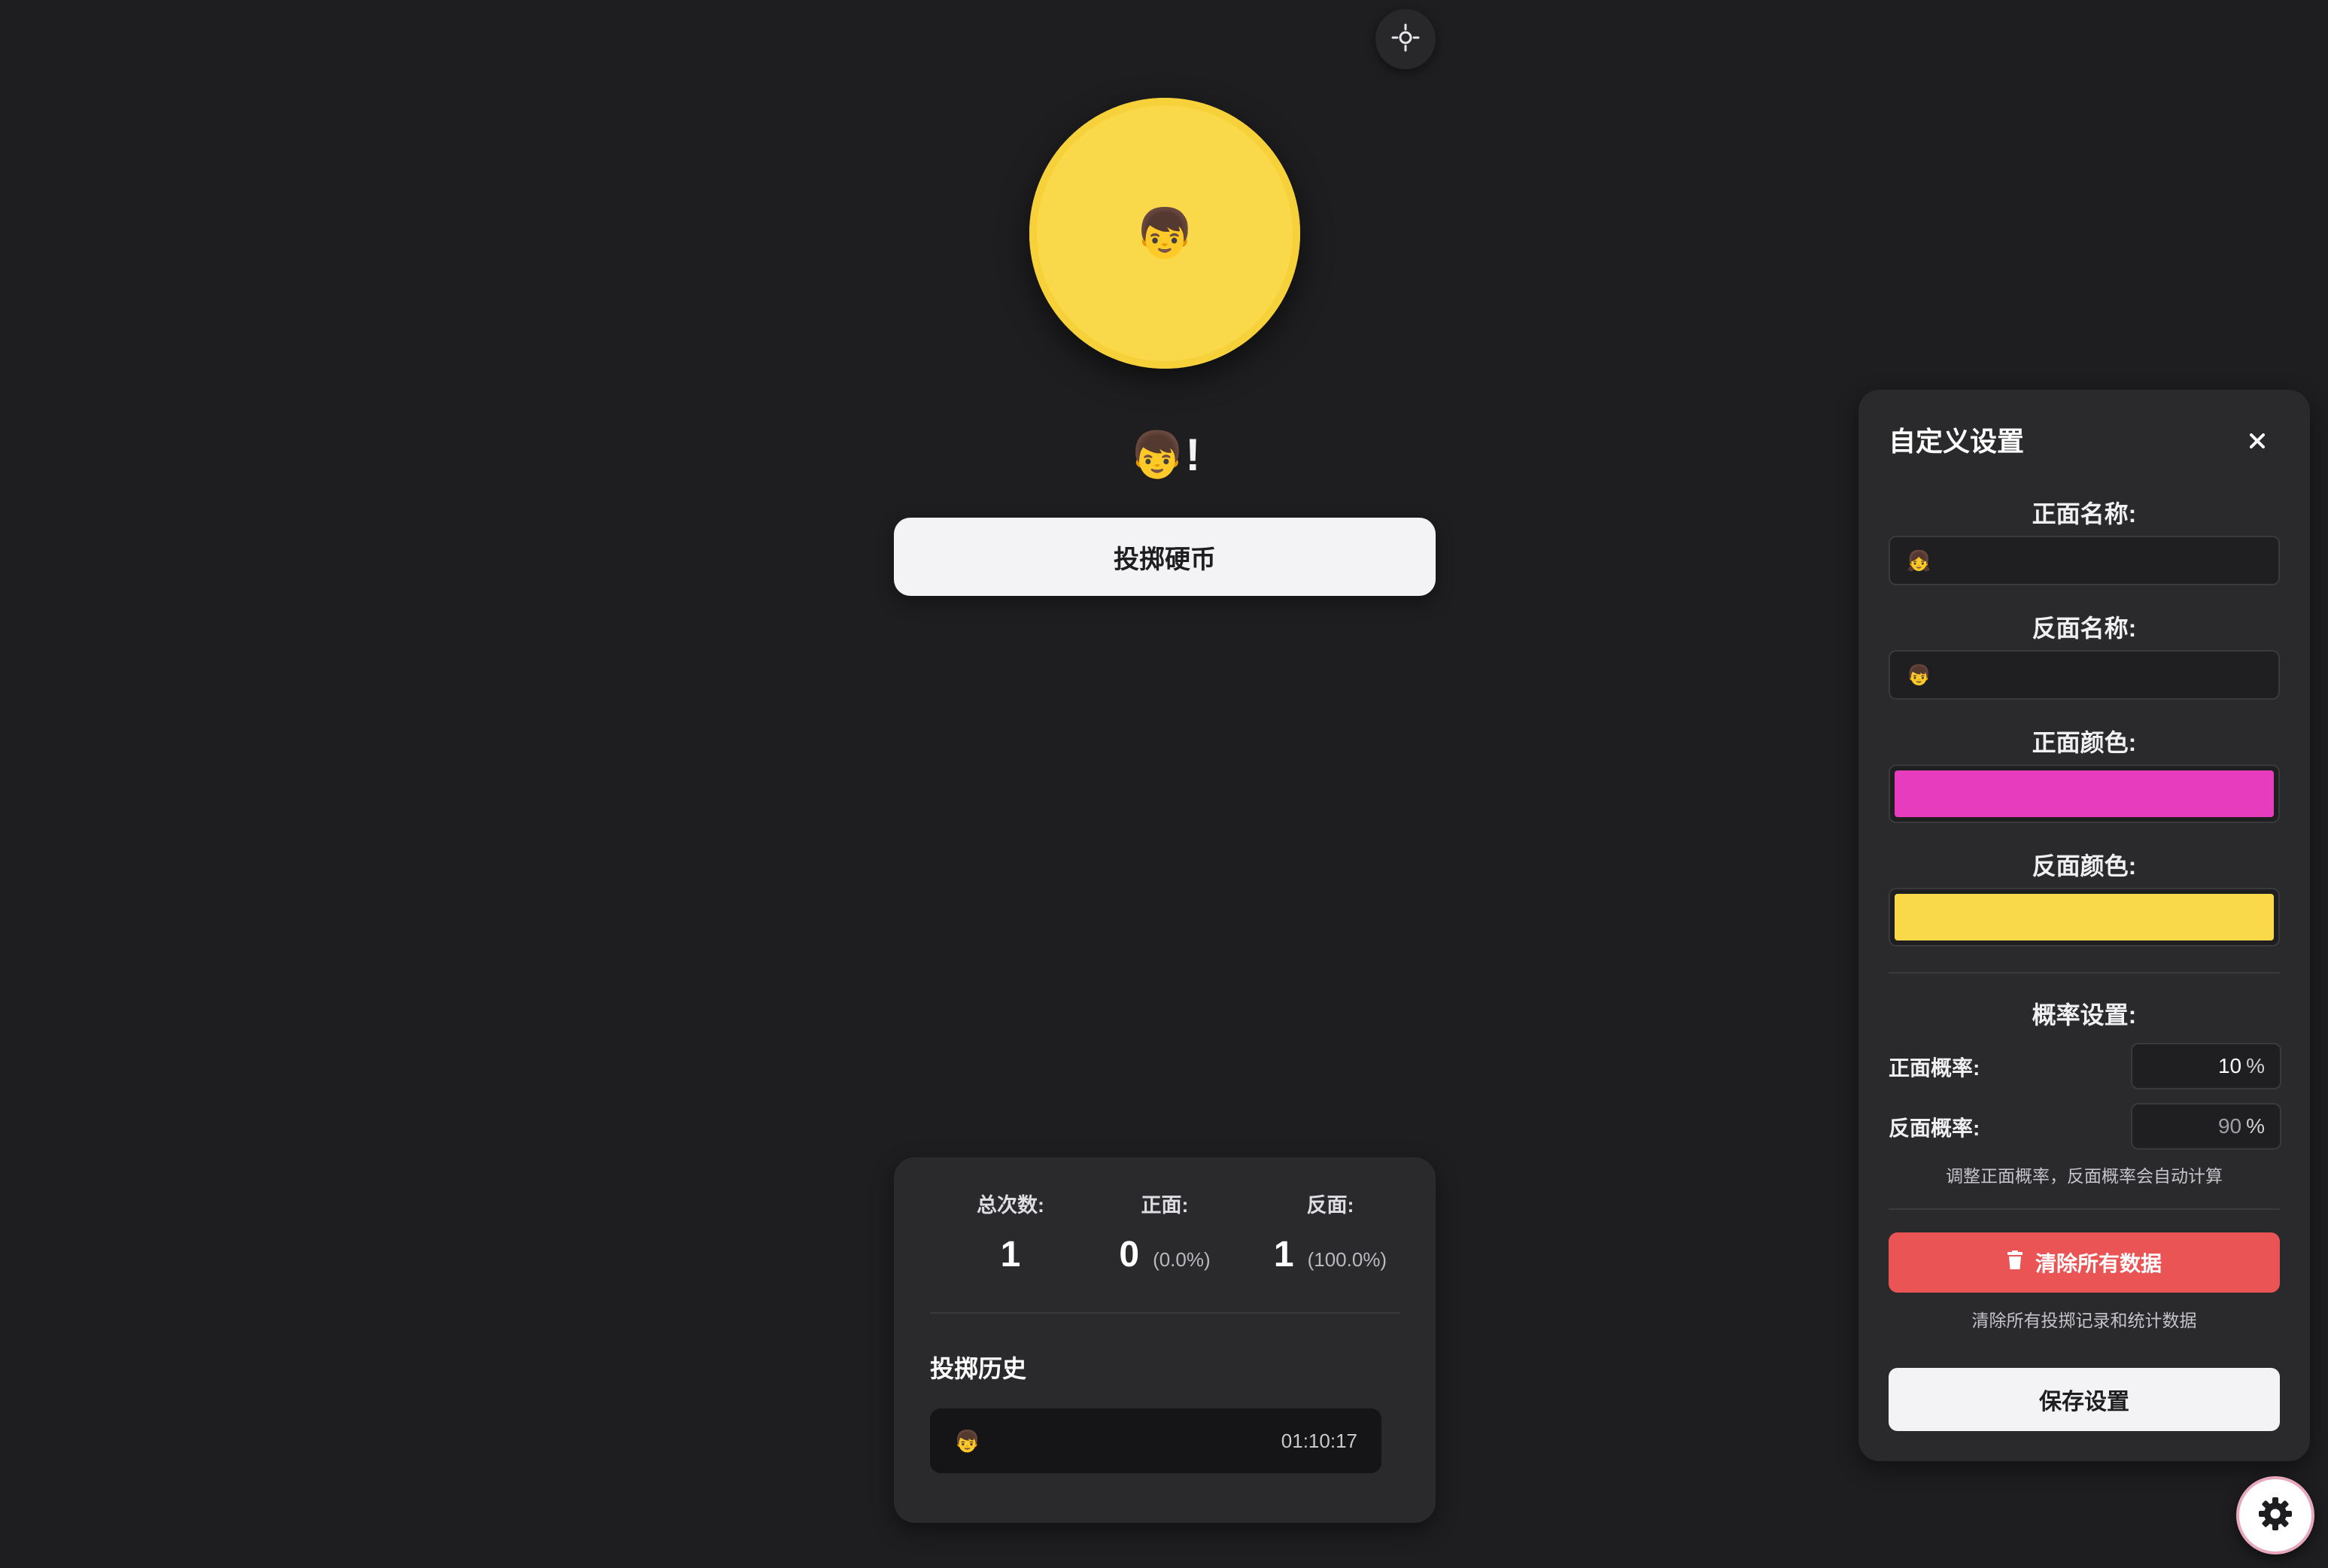 The width and height of the screenshot is (2328, 1568). I want to click on stat-heads-label: 正面:, so click(1165, 1205).